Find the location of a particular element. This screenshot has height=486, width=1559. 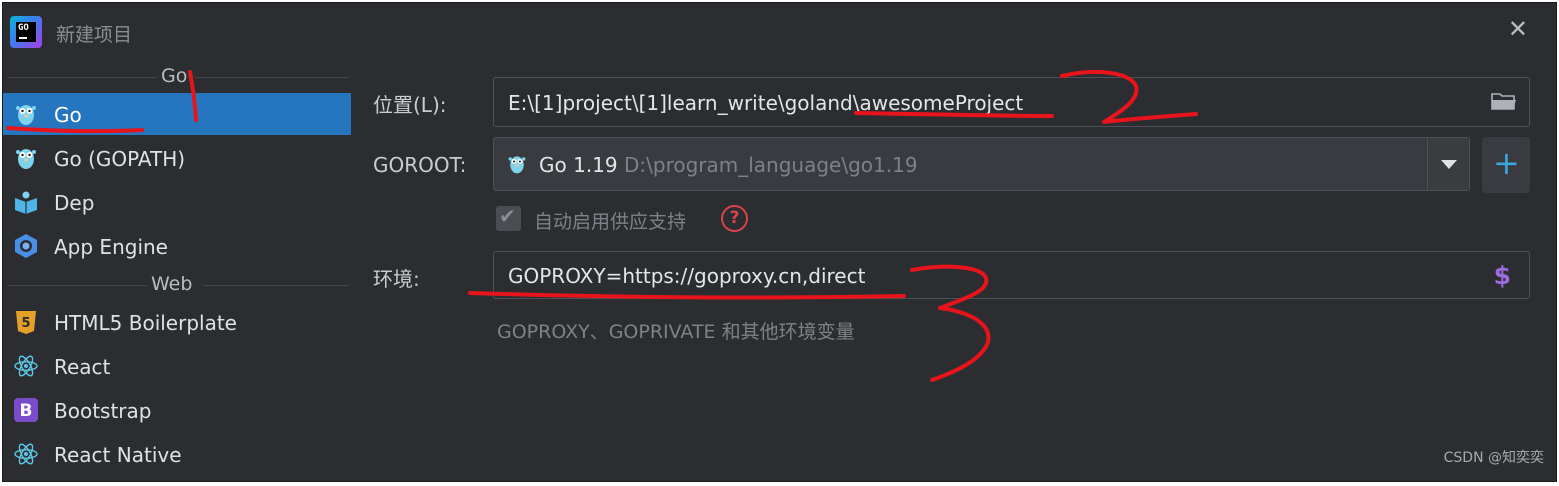

goroot-path: D:\program_language\go1.19 is located at coordinates (771, 165).